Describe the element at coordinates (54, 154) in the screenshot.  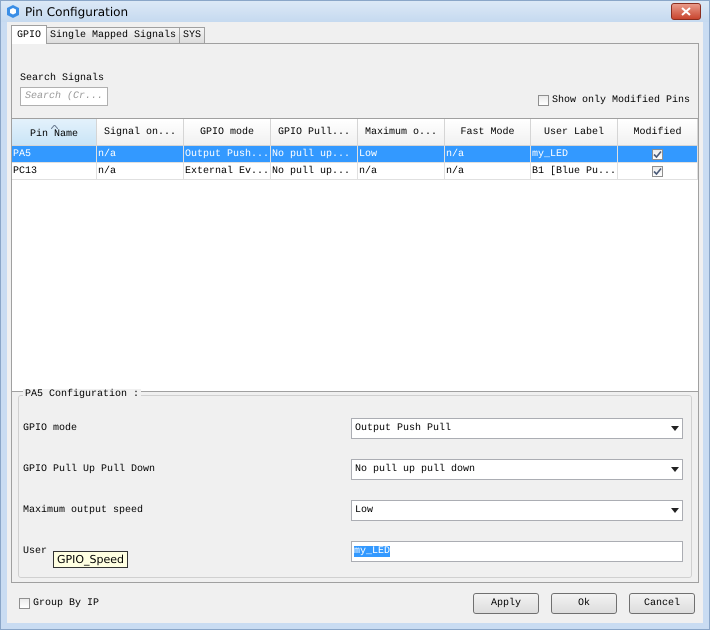
I see `table-cell: PA5` at that location.